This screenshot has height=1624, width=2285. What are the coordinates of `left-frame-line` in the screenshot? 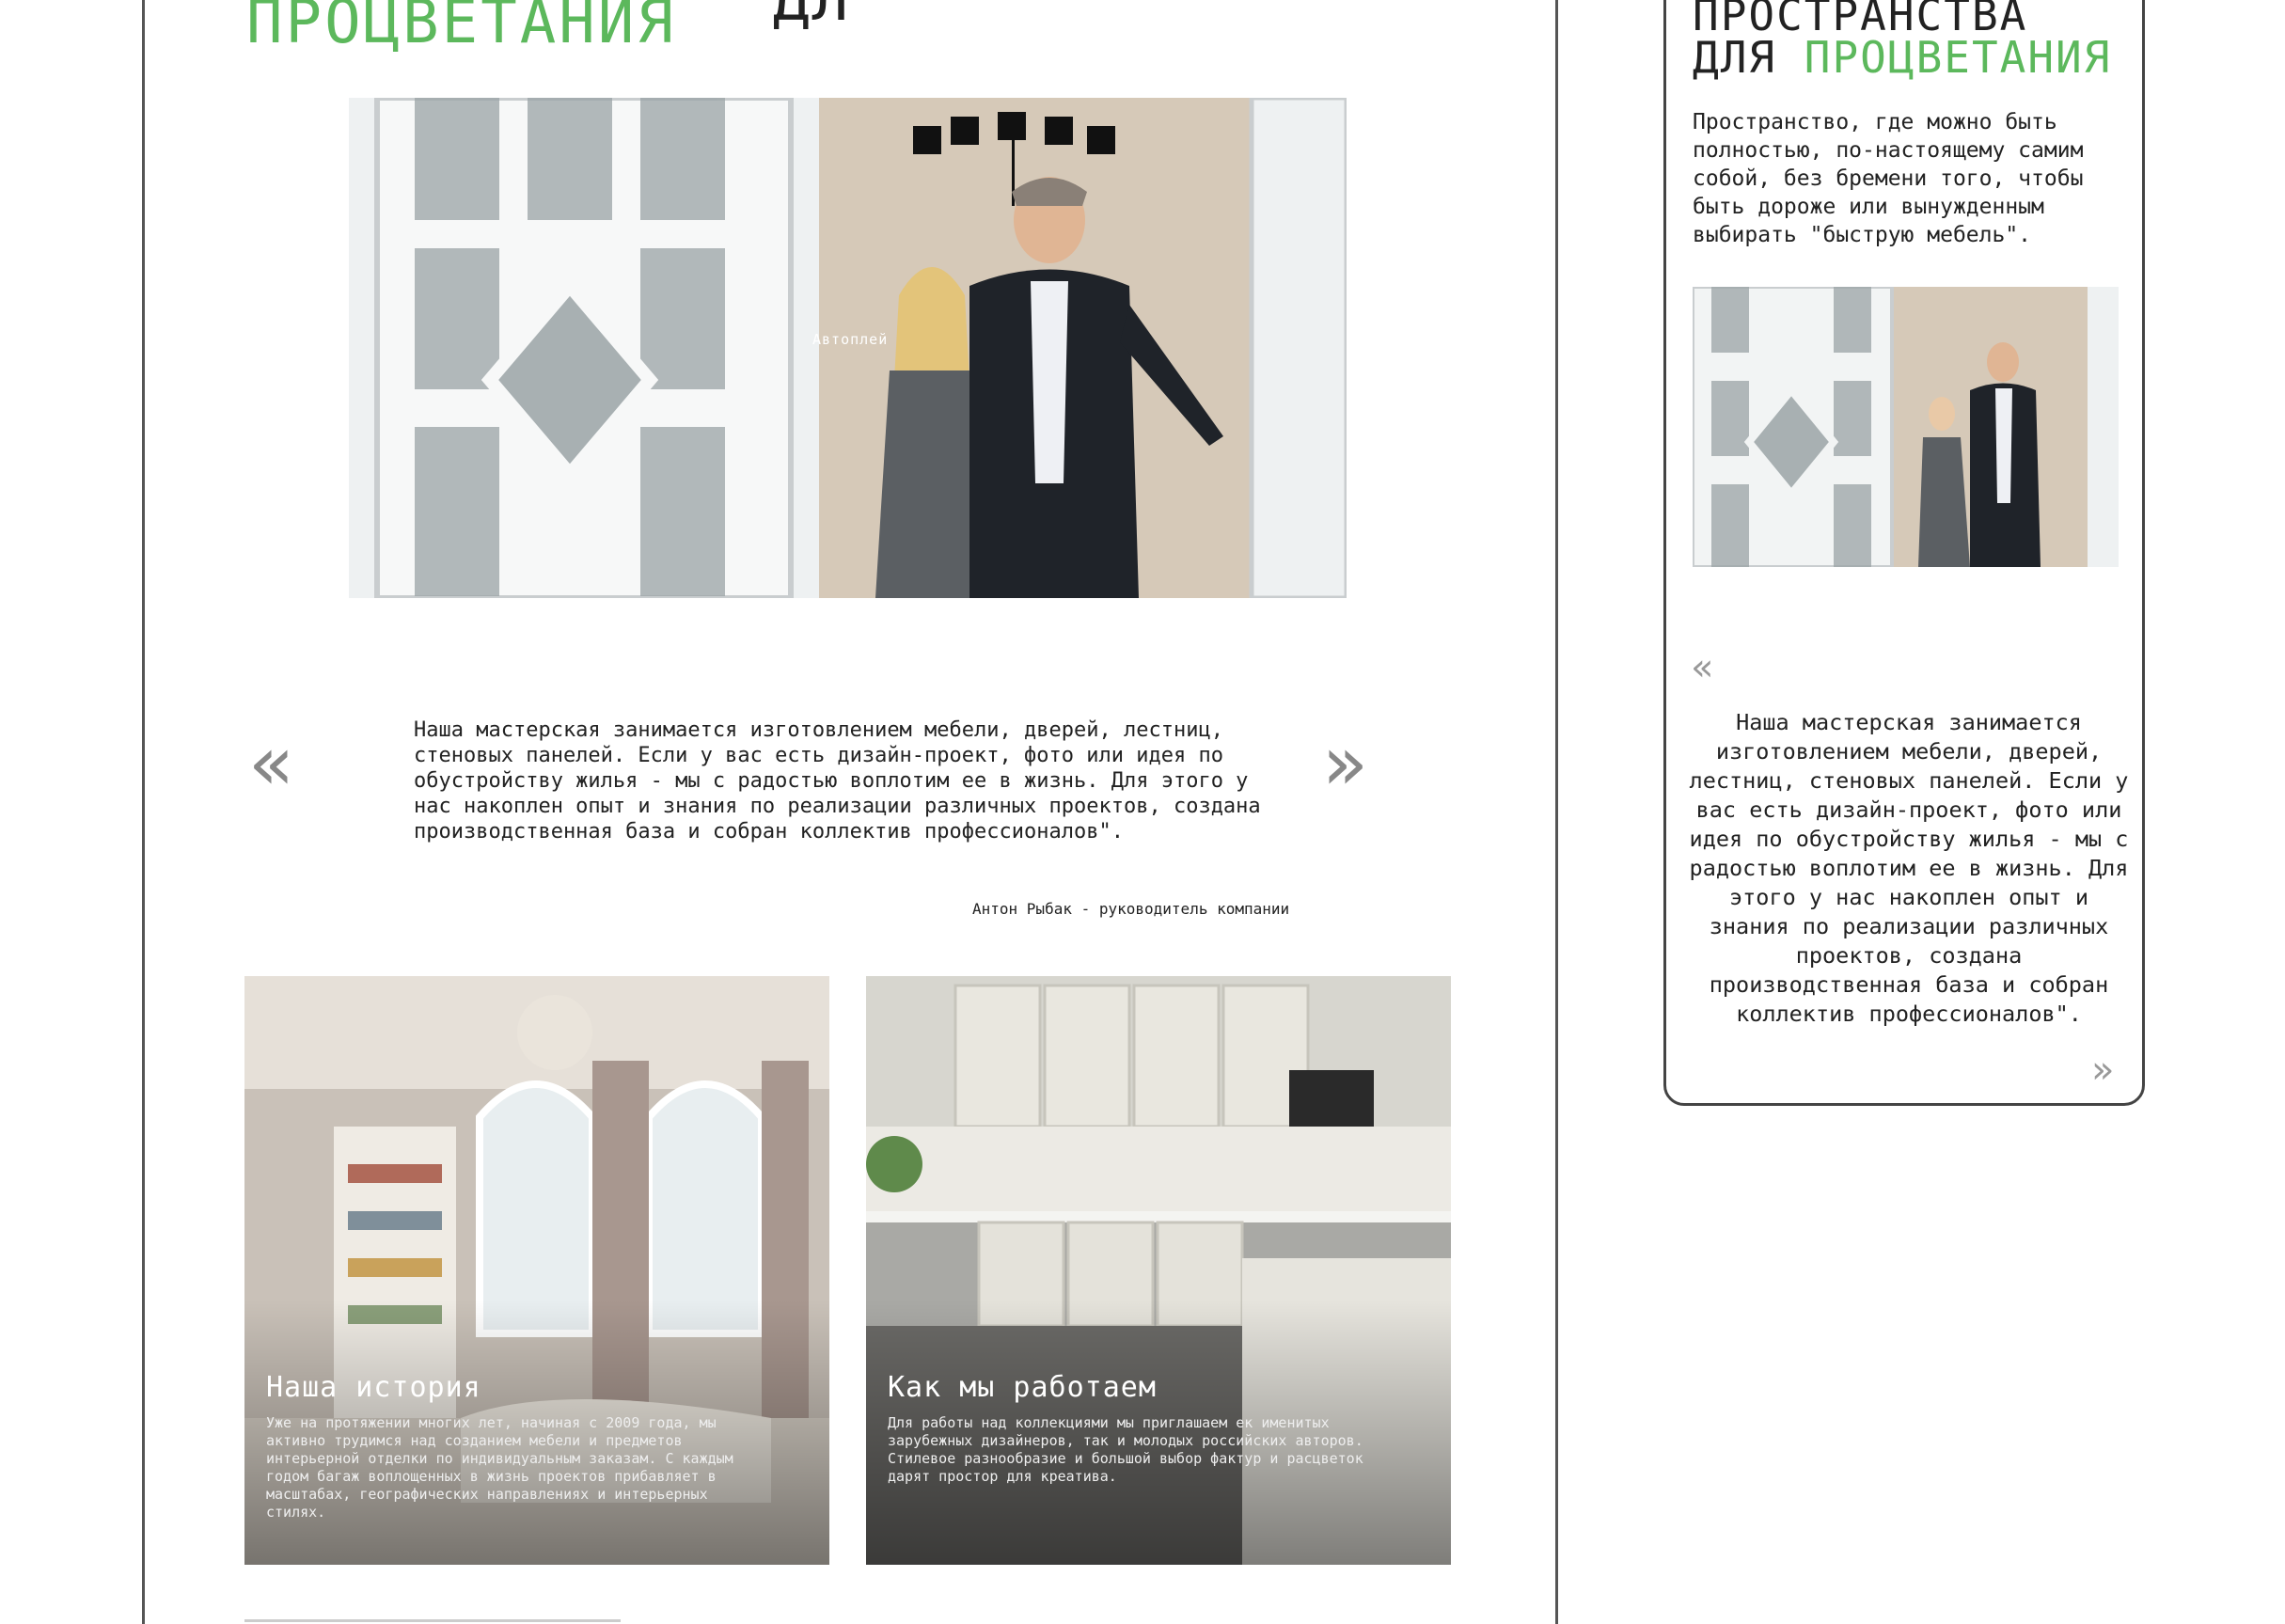 It's located at (143, 812).